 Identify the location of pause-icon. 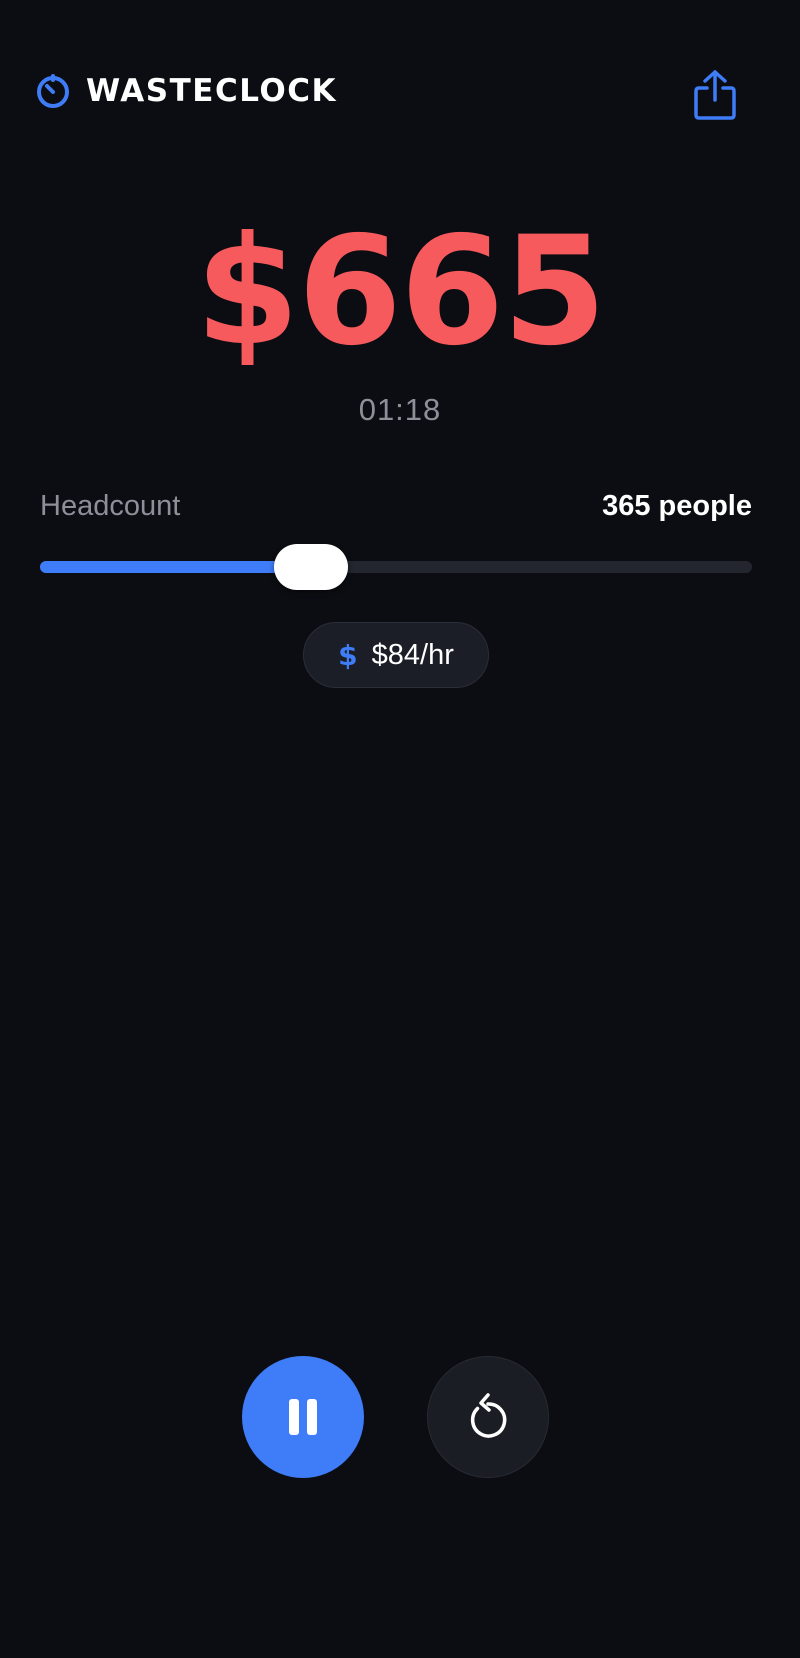
(303, 1417).